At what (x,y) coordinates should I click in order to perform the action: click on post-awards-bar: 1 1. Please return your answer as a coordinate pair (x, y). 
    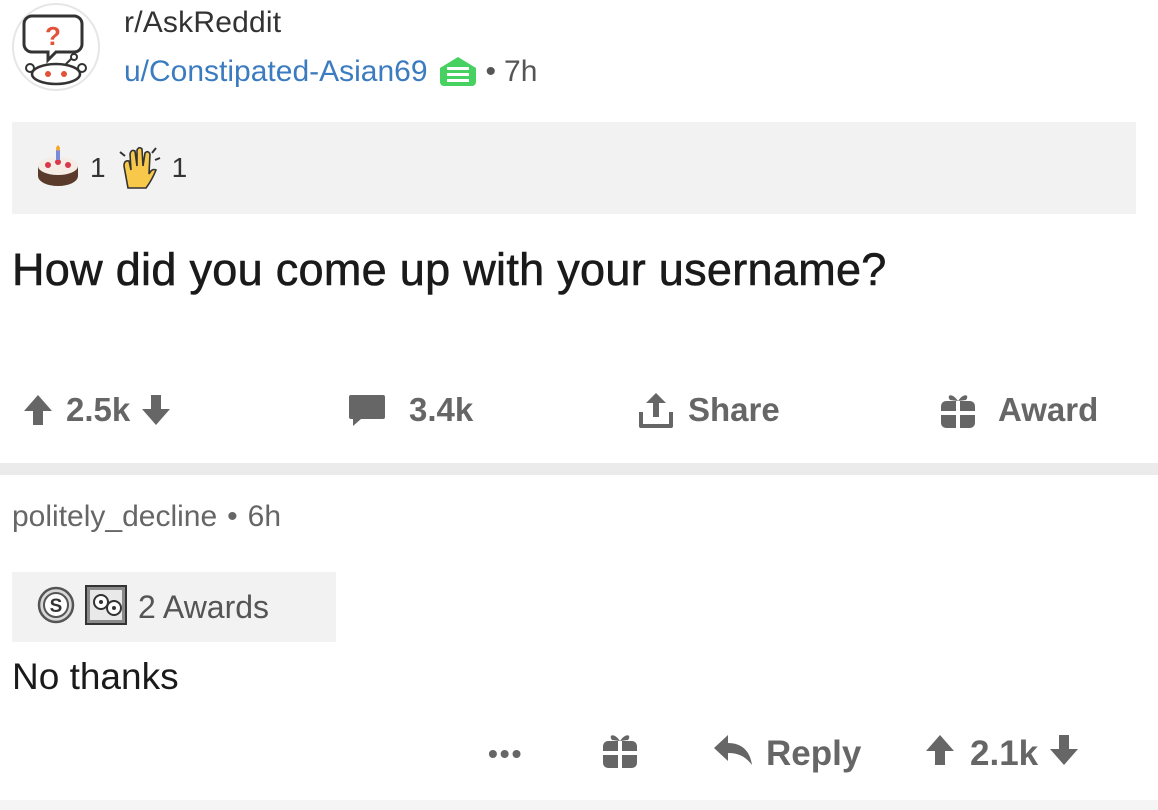
    Looking at the image, I should click on (574, 168).